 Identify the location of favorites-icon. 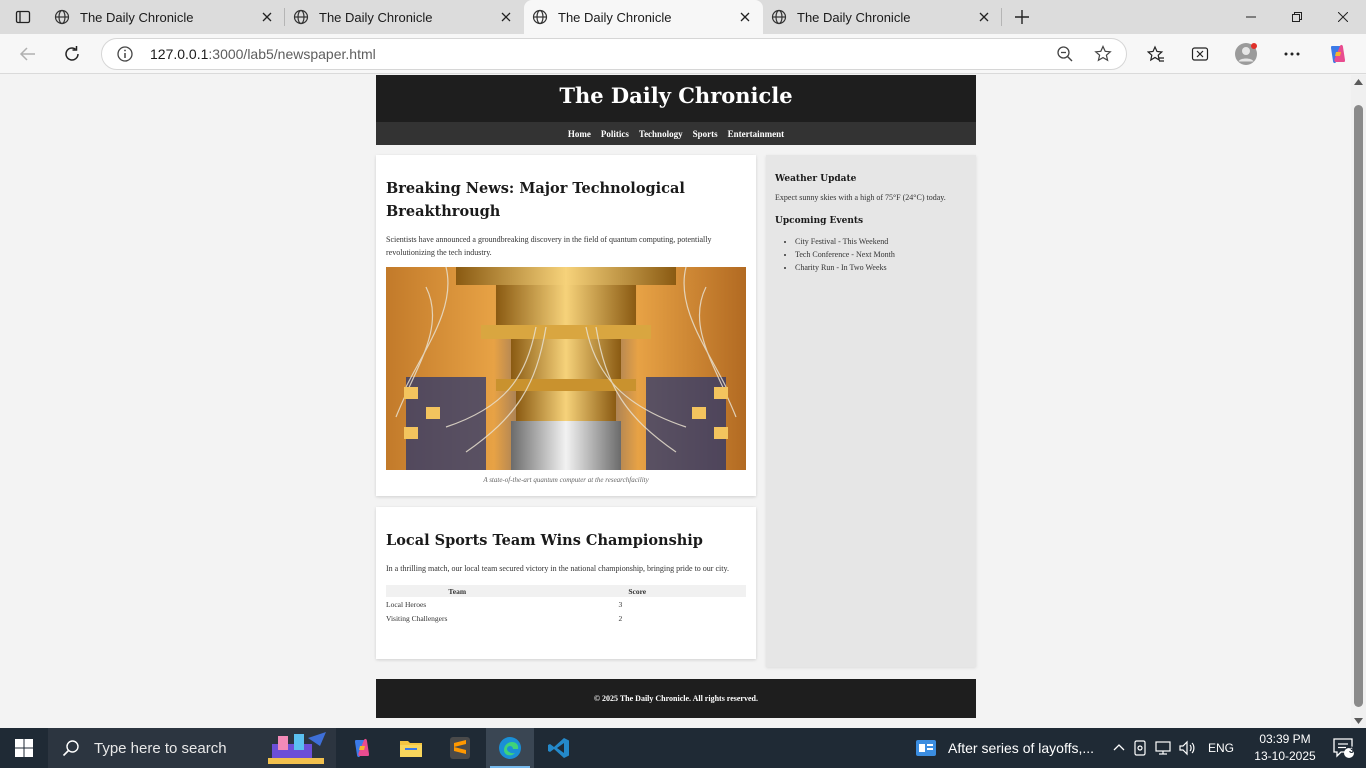
(1155, 53).